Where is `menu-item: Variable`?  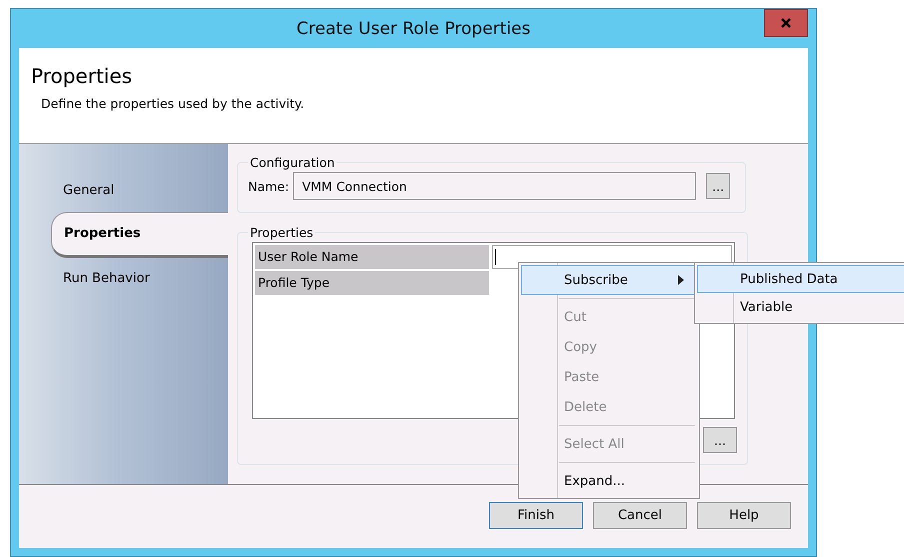
menu-item: Variable is located at coordinates (800, 307).